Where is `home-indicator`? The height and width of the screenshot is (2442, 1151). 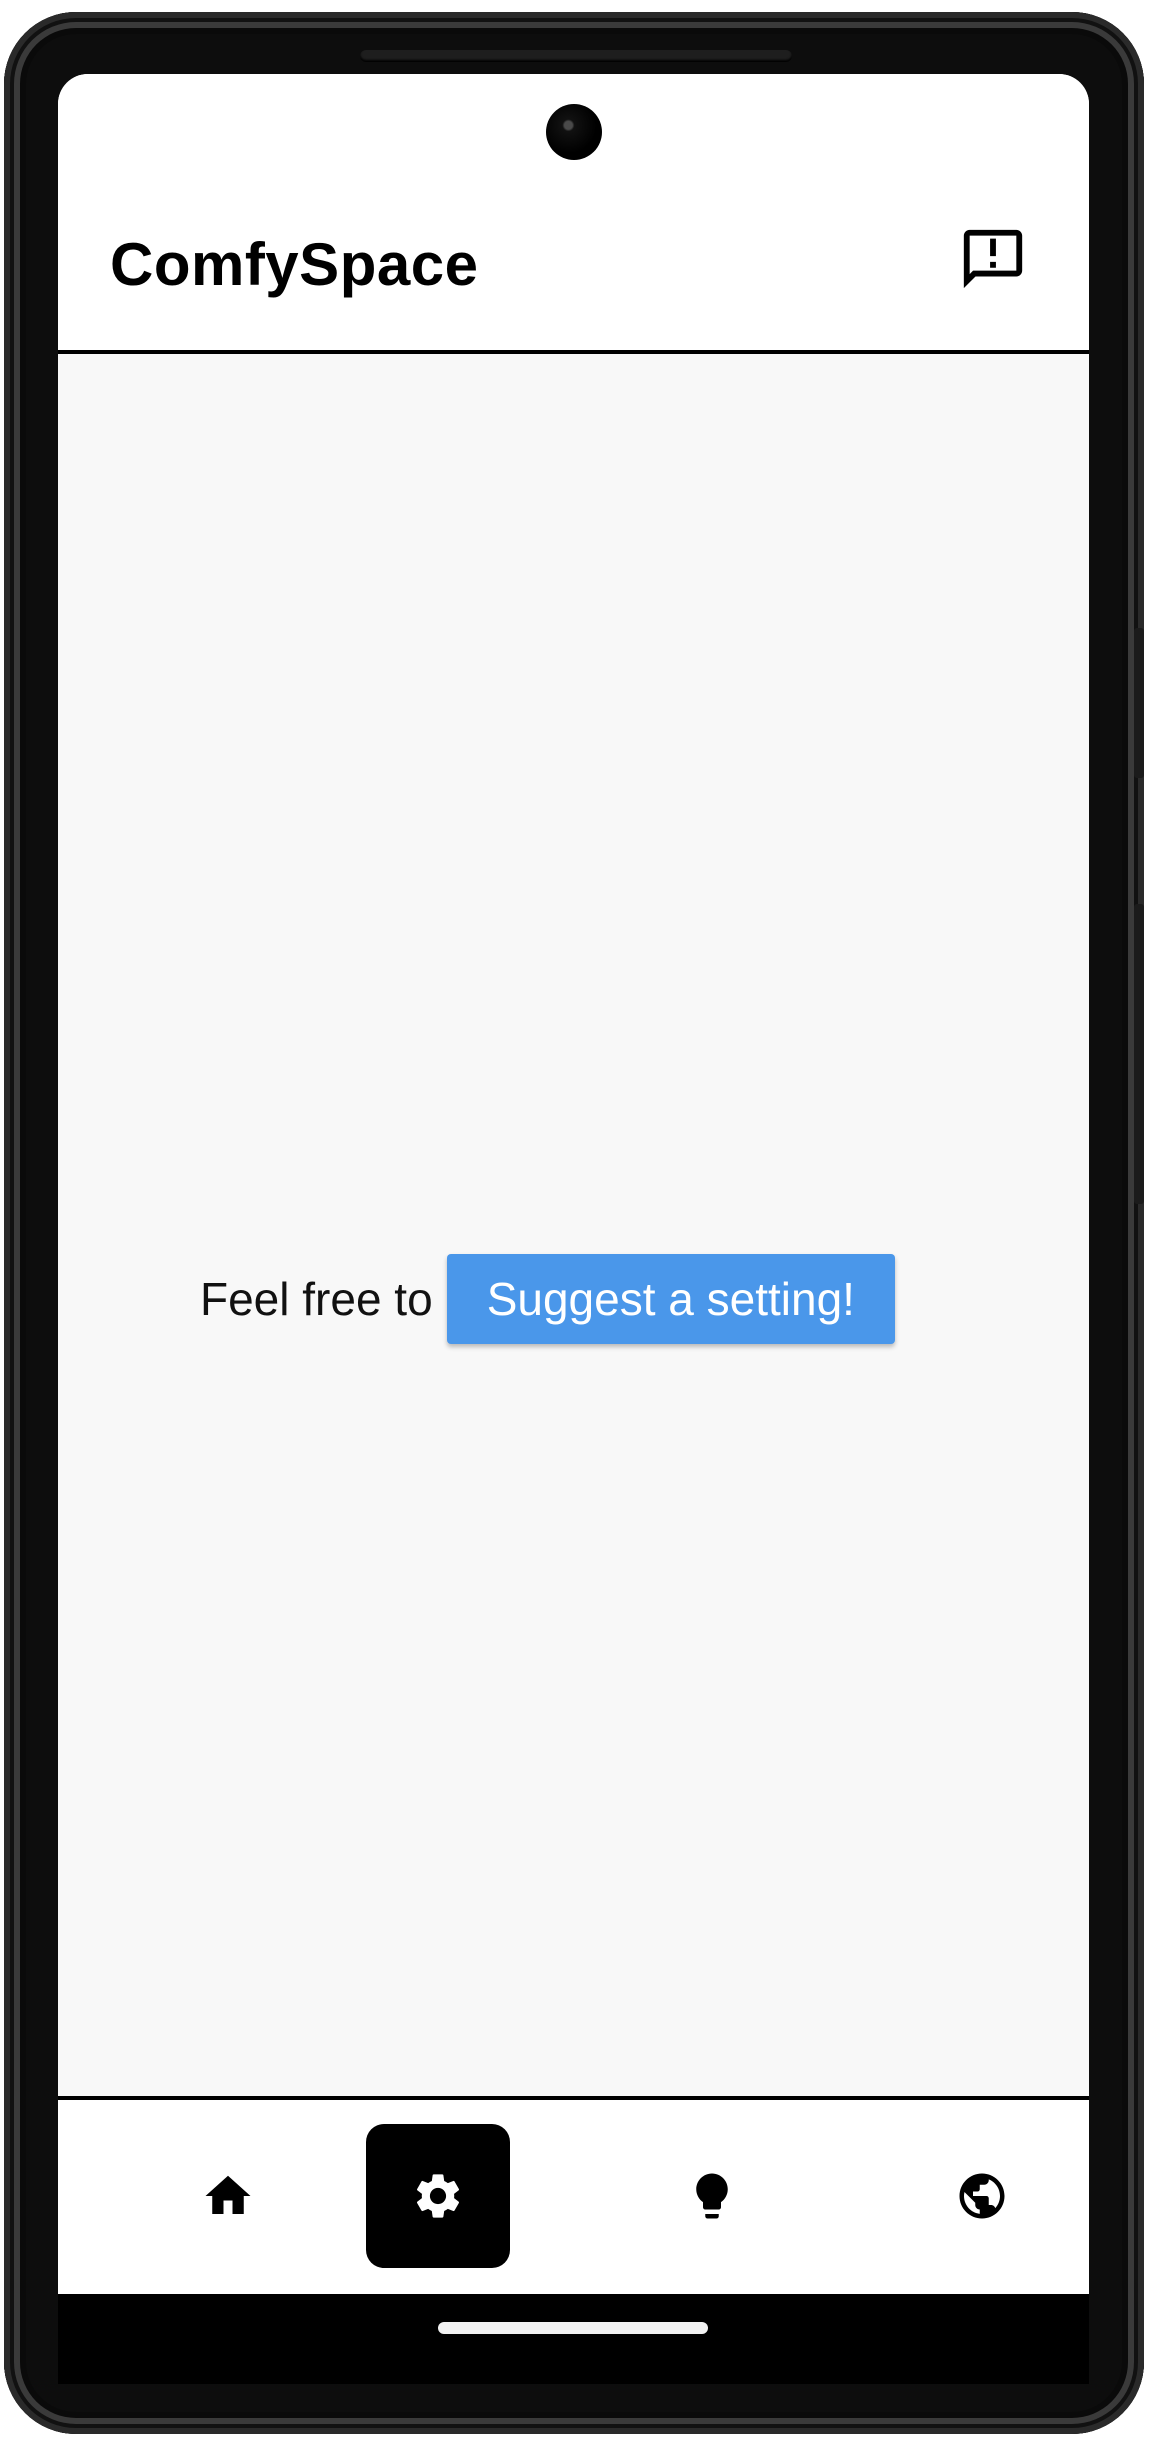
home-indicator is located at coordinates (573, 2328).